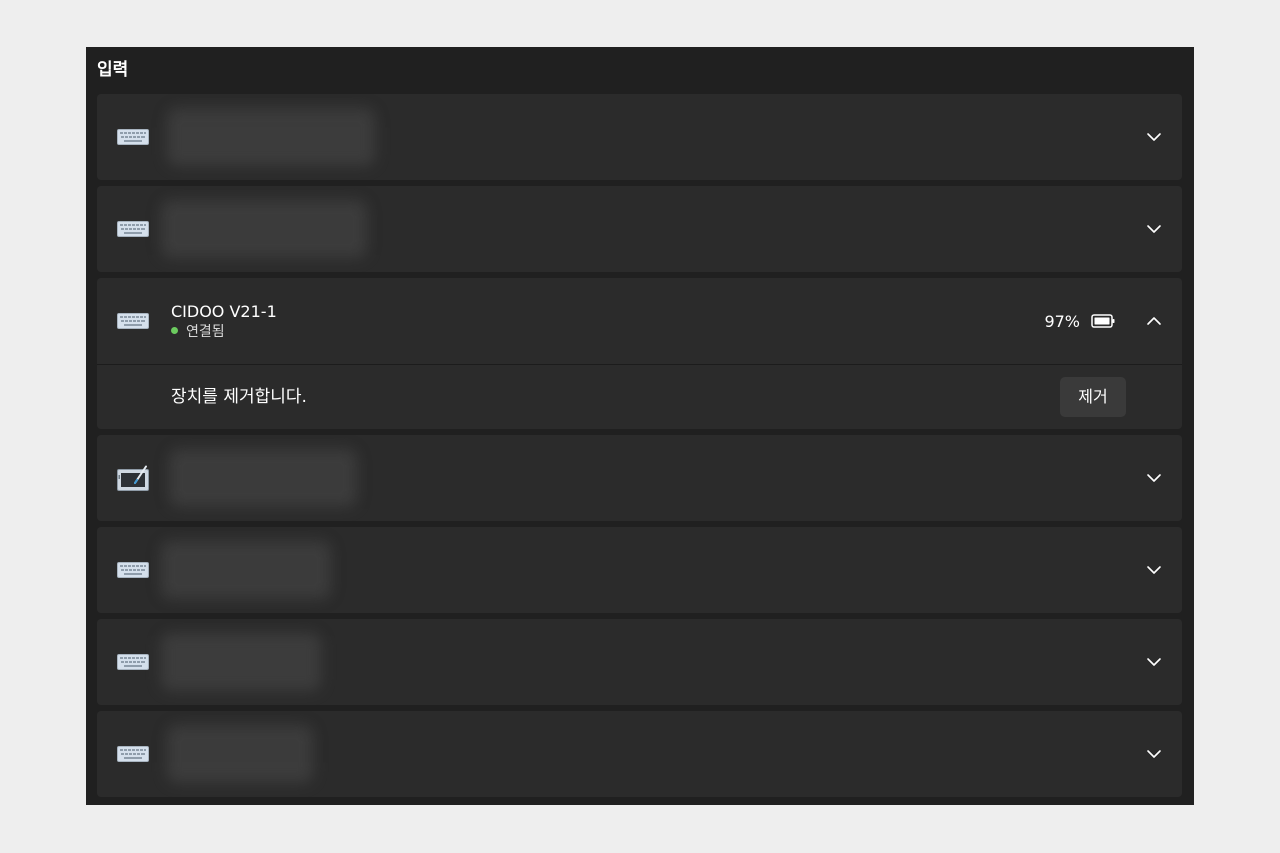 Image resolution: width=1280 pixels, height=853 pixels. What do you see at coordinates (1062, 321) in the screenshot?
I see `battery-level: 97%` at bounding box center [1062, 321].